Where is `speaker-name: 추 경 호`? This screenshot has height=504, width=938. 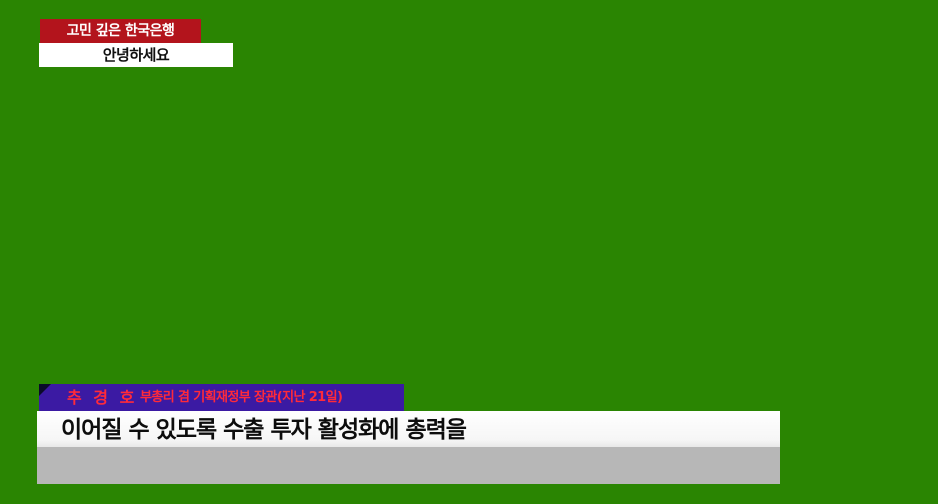
speaker-name: 추 경 호 is located at coordinates (102, 397).